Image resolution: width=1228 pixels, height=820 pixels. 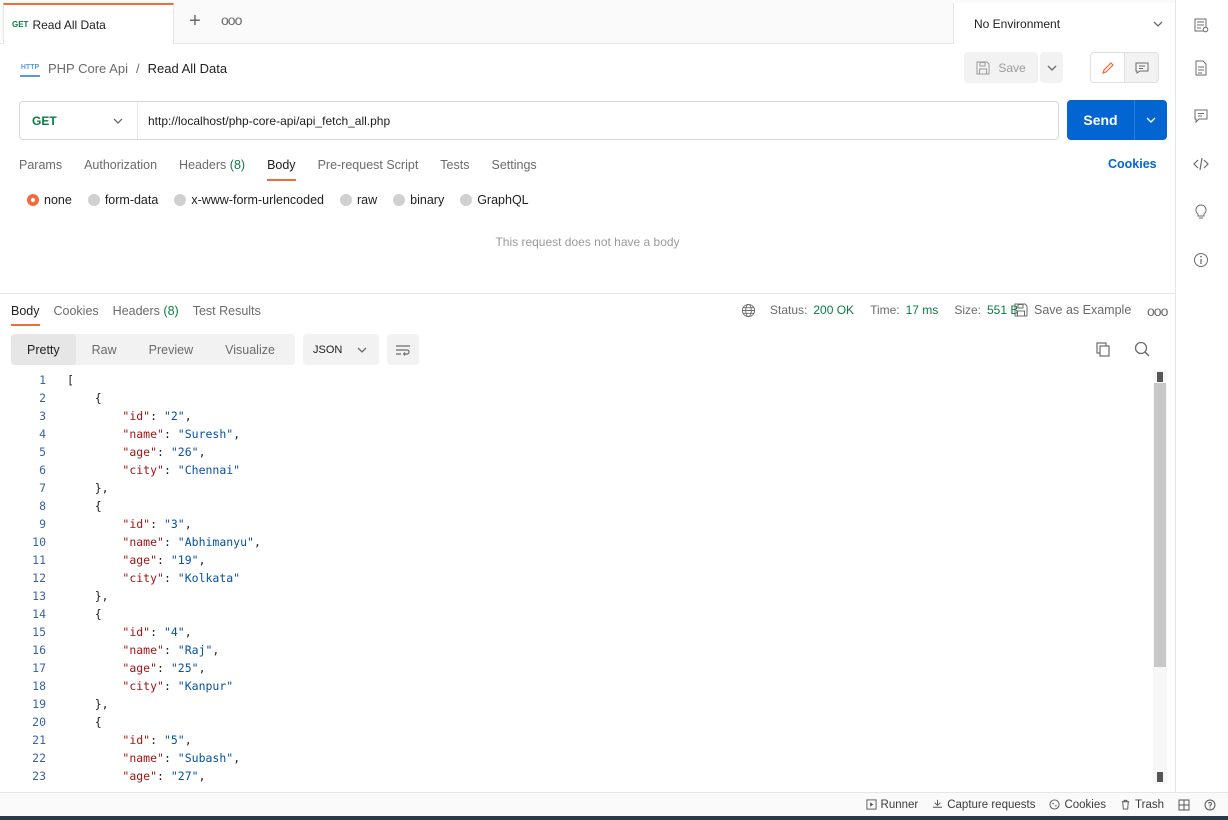 I want to click on trash-button: Trash, so click(x=1142, y=805).